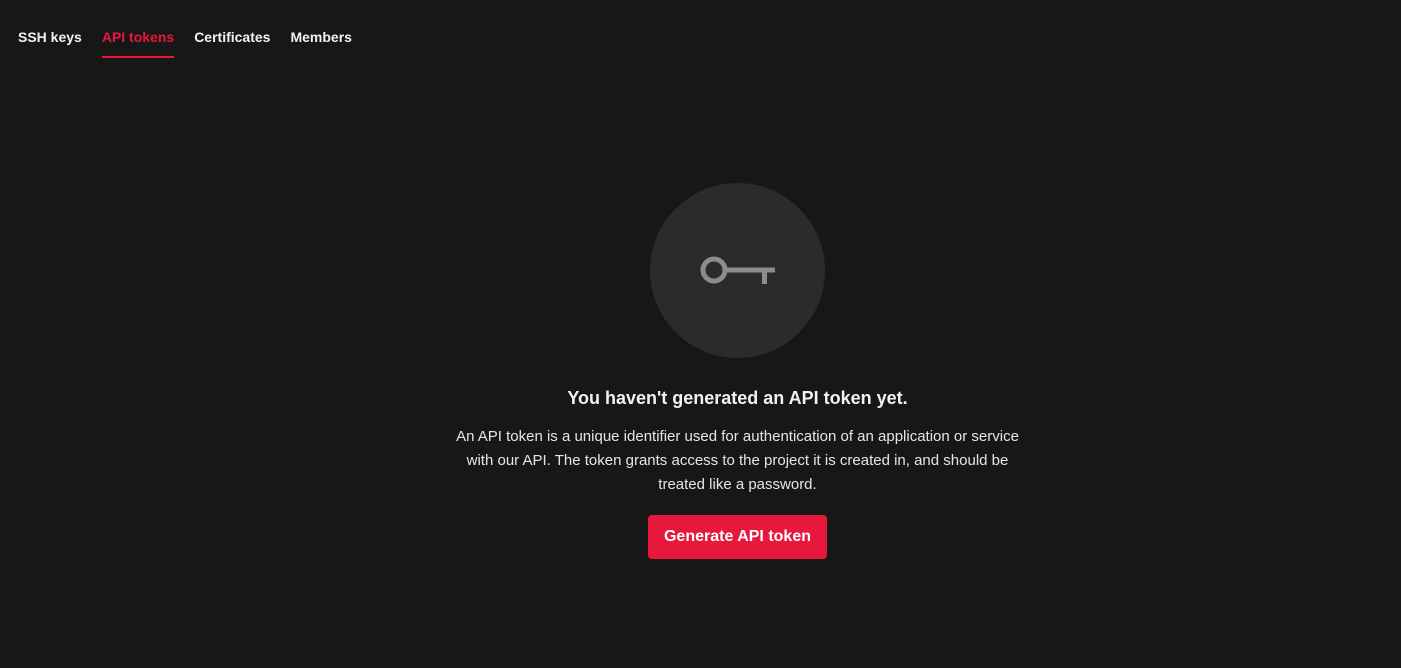 The height and width of the screenshot is (668, 1401). Describe the element at coordinates (138, 29) in the screenshot. I see `tab-api-tokens: API tokens` at that location.